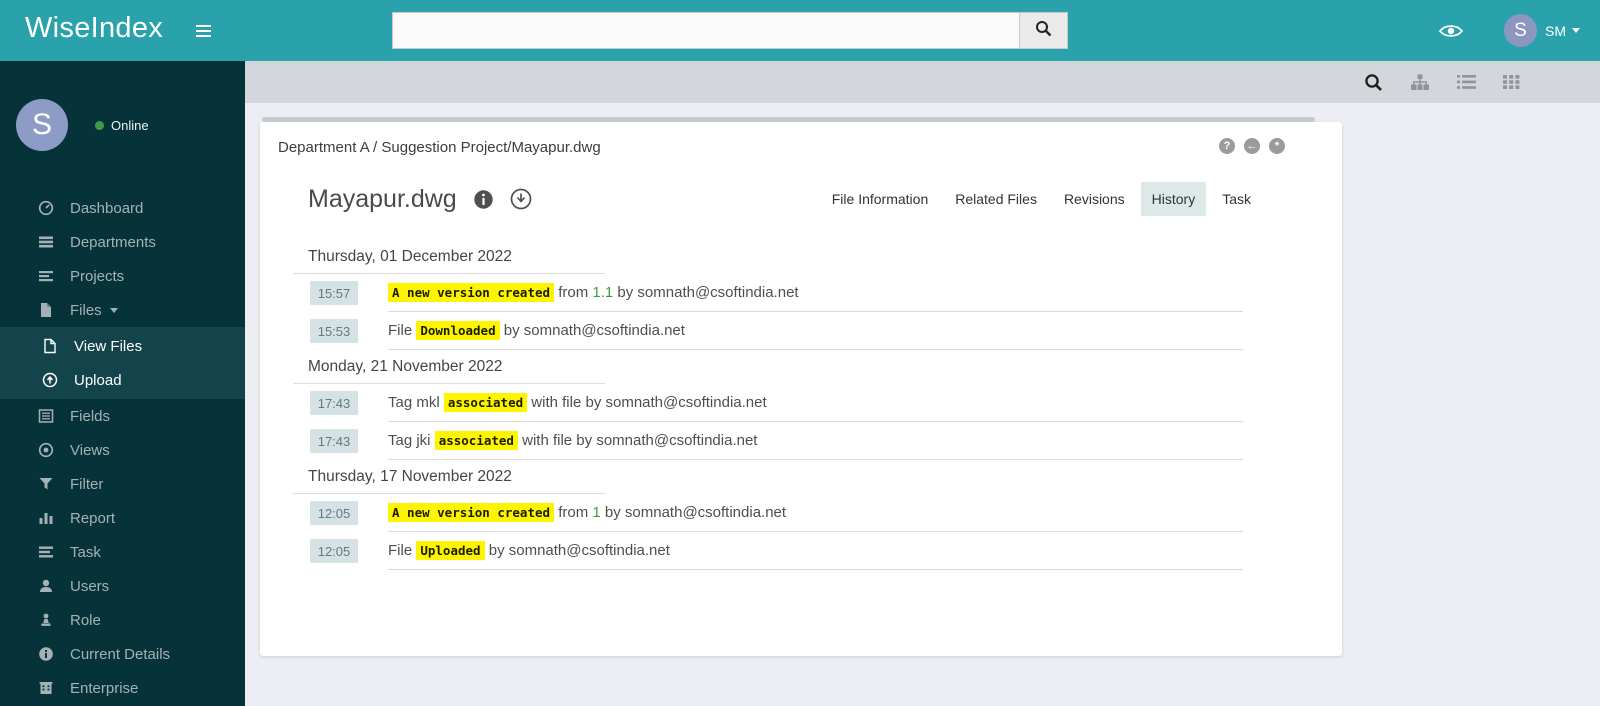 The height and width of the screenshot is (706, 1600). I want to click on app-logo: WiseIndex, so click(94, 28).